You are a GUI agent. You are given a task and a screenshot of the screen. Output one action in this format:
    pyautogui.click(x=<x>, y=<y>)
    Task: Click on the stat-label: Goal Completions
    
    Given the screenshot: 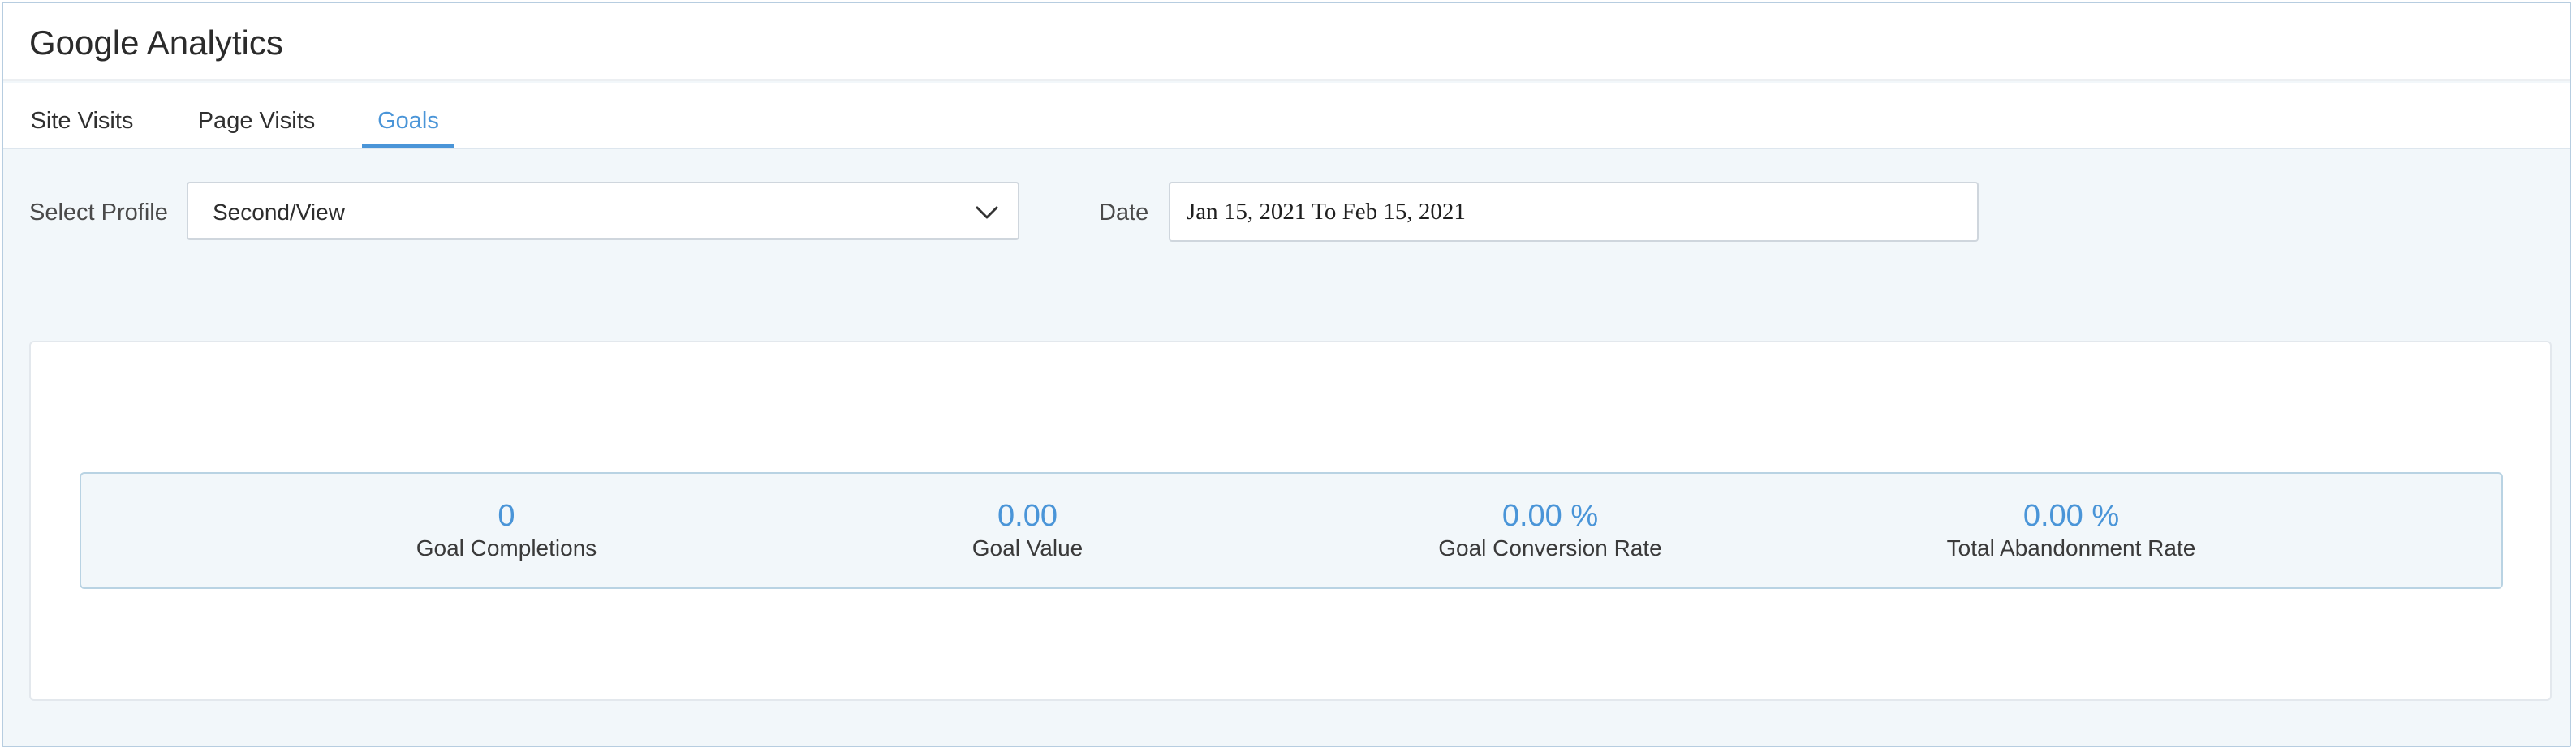 What is the action you would take?
    pyautogui.click(x=507, y=548)
    